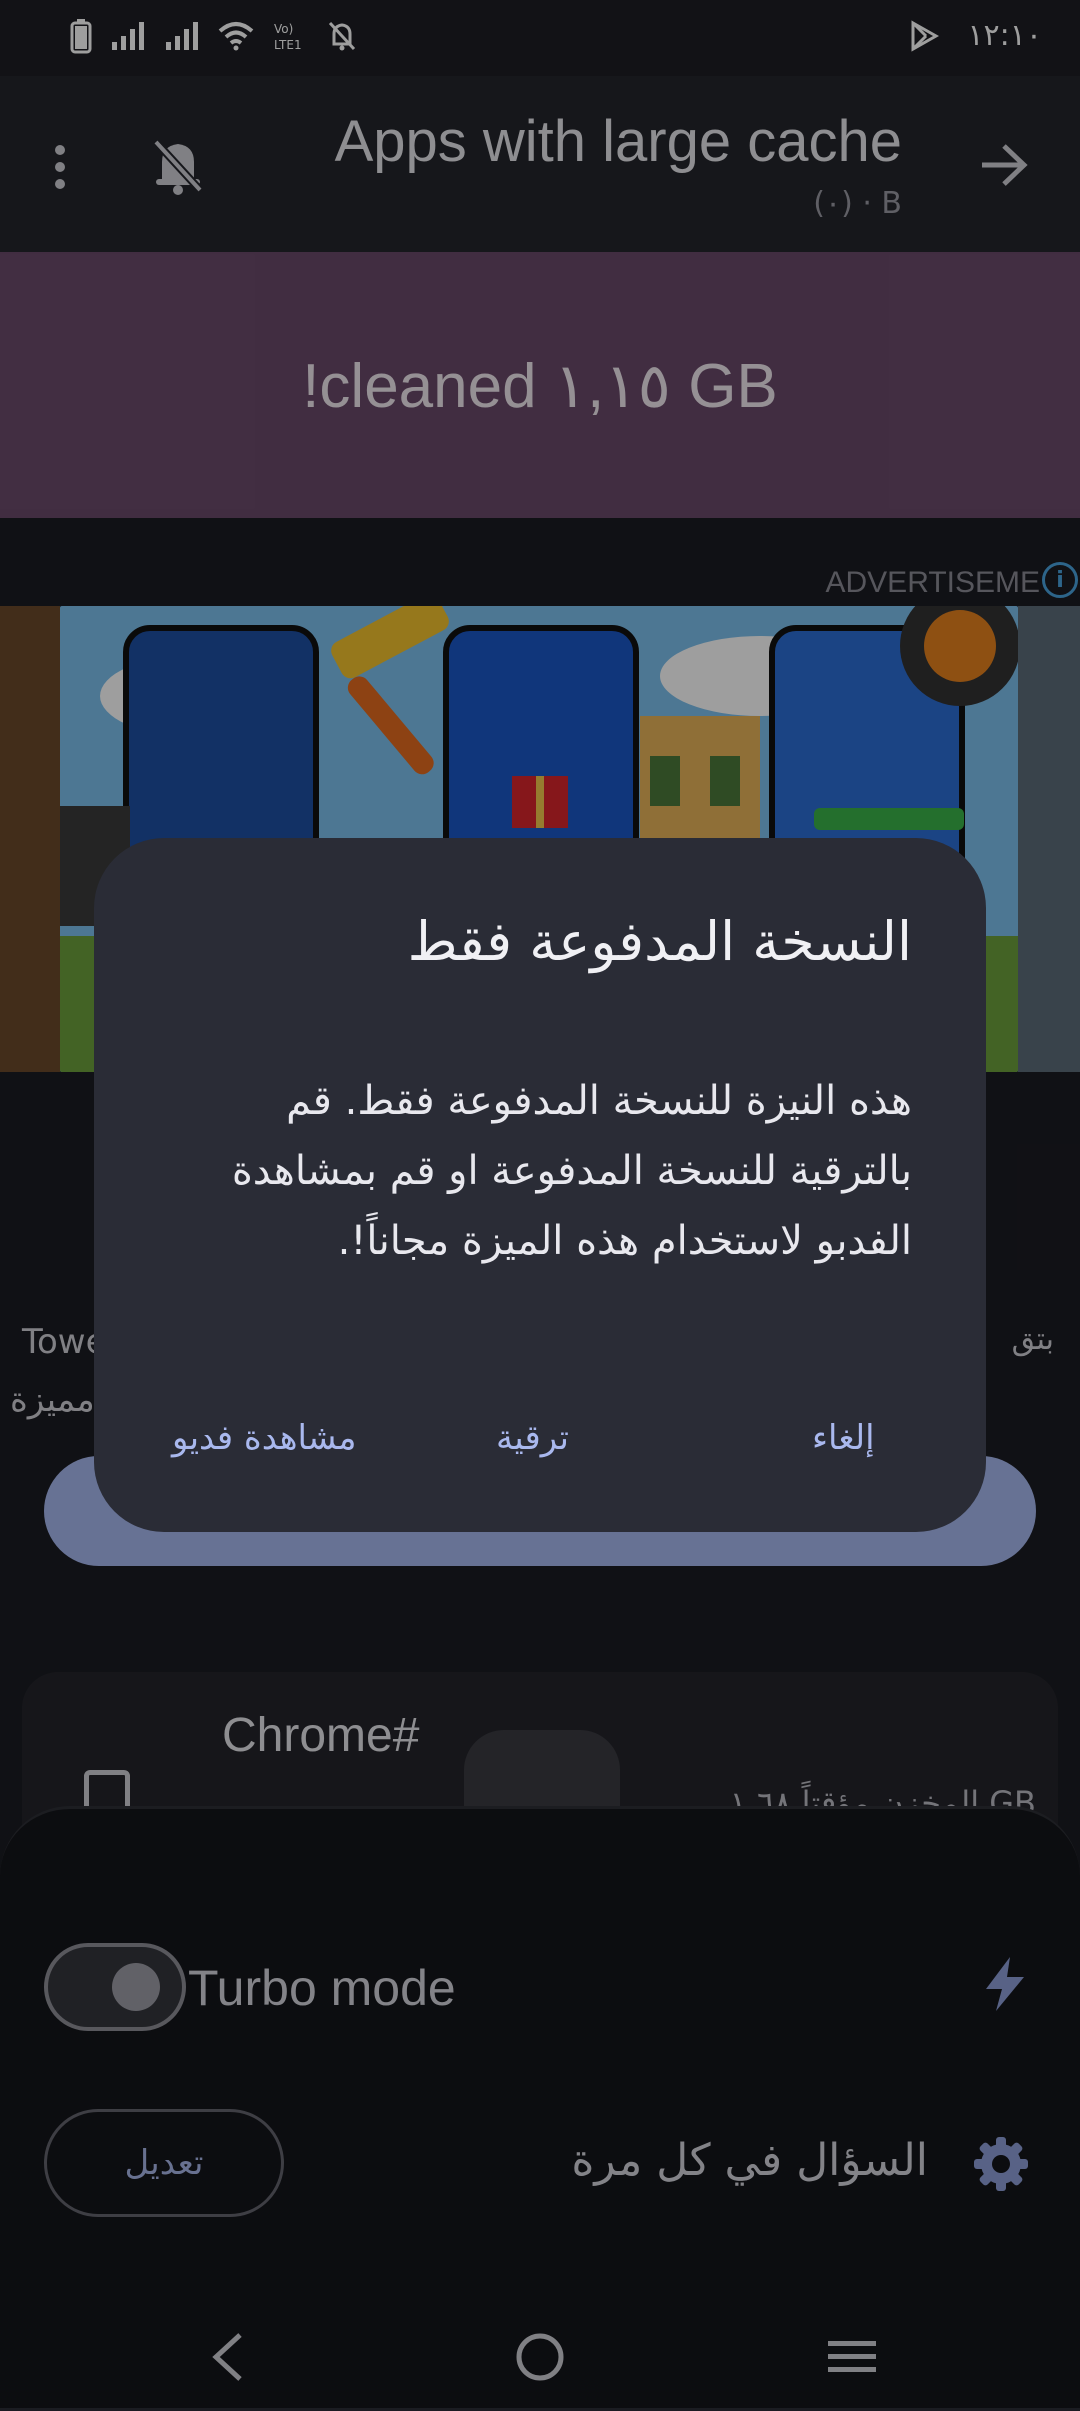 Image resolution: width=1080 pixels, height=2411 pixels. I want to click on upgrade-button: ترقية, so click(532, 1438).